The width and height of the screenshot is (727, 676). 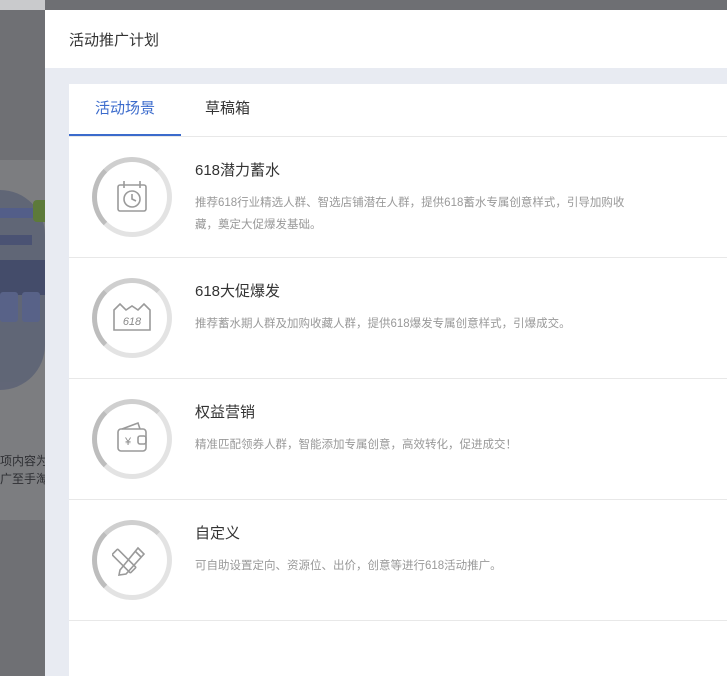 I want to click on scene-title: 618大促爆发, so click(x=238, y=291).